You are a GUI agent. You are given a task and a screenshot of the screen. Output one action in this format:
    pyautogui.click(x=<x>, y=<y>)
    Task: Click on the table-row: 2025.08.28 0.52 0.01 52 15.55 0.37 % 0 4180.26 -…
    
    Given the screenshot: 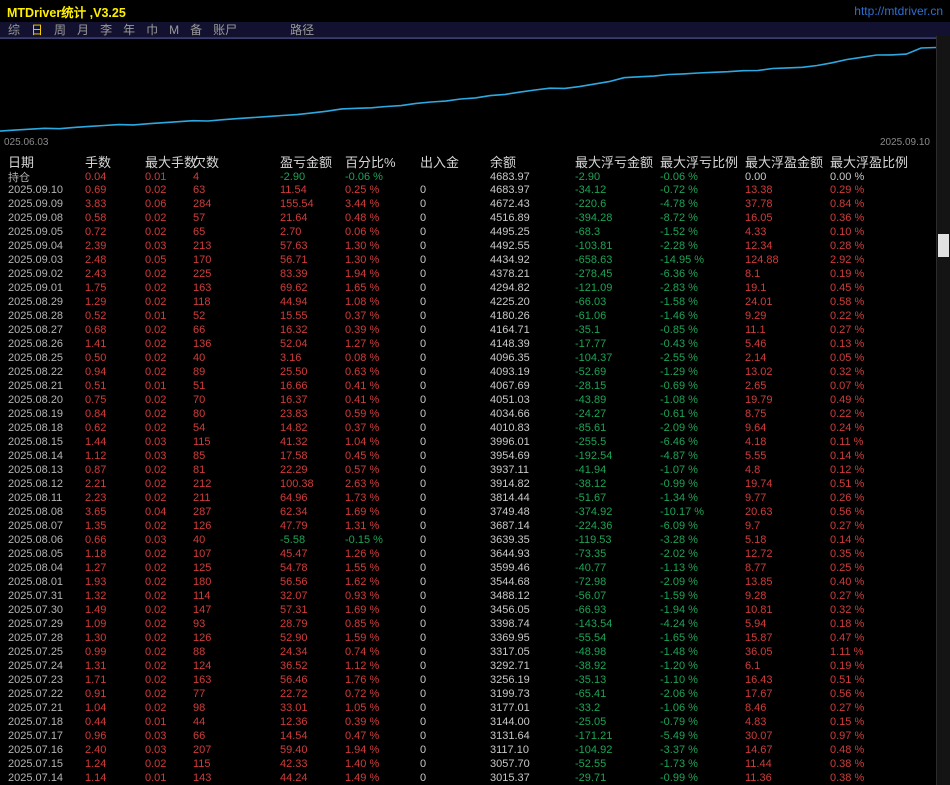 What is the action you would take?
    pyautogui.click(x=479, y=316)
    